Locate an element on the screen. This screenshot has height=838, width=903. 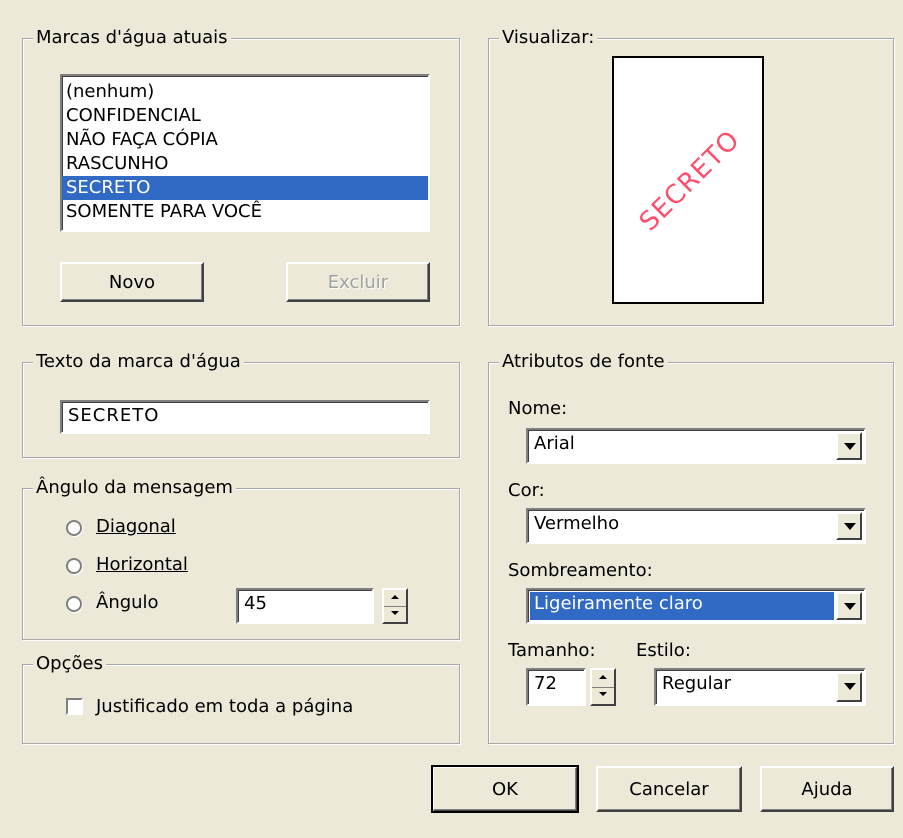
diagonal-radio is located at coordinates (74, 528).